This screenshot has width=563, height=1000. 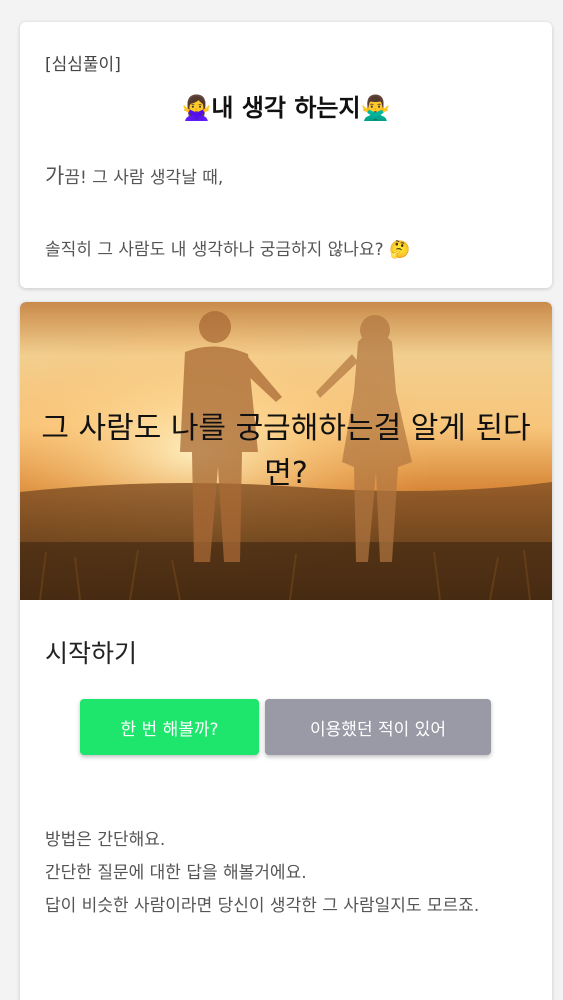 I want to click on intro-line-1: 가끔! 그 사람 생각날 때,, so click(x=134, y=175).